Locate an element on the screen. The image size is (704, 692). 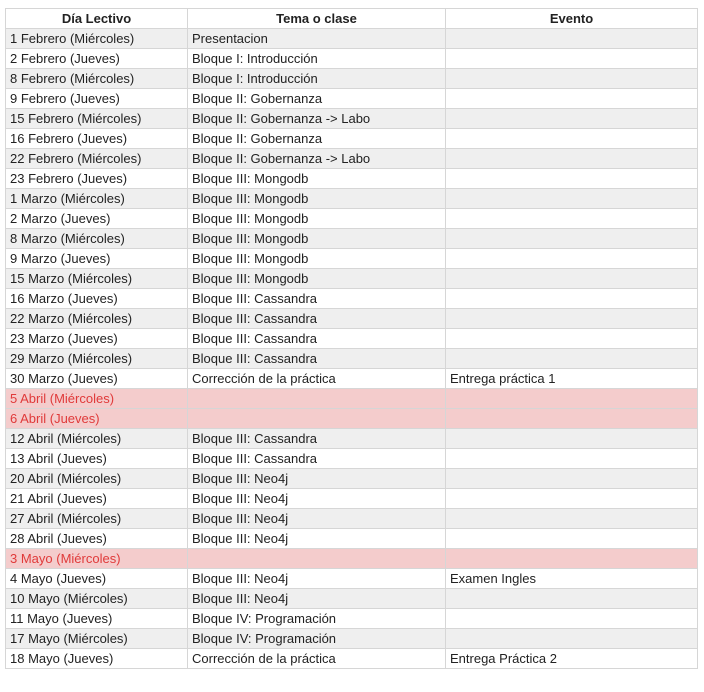
cell-dia-lectivo: 9 Marzo (Jueves) is located at coordinates (96, 258).